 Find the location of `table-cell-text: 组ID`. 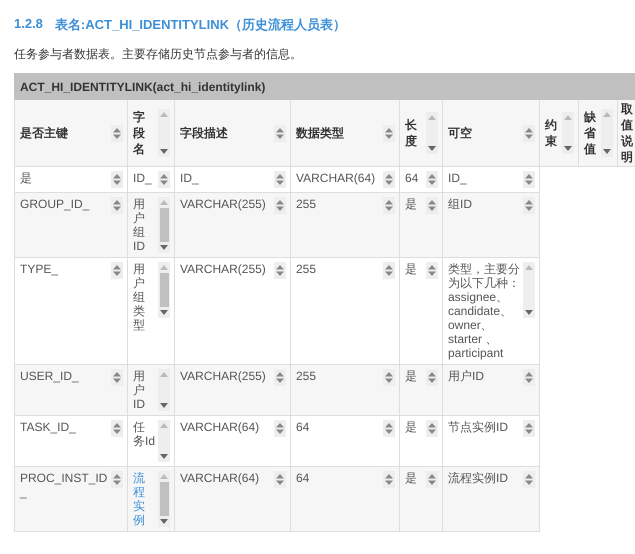

table-cell-text: 组ID is located at coordinates (460, 204).